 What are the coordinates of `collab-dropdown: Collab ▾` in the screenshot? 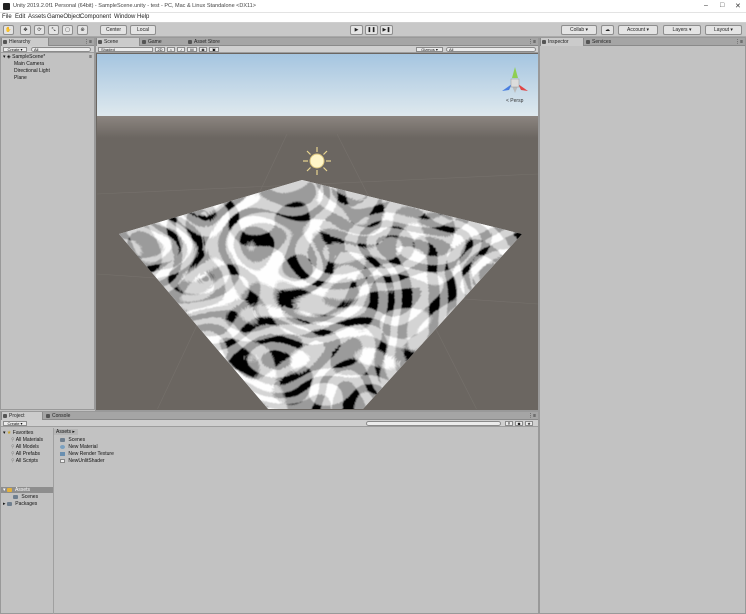 It's located at (579, 30).